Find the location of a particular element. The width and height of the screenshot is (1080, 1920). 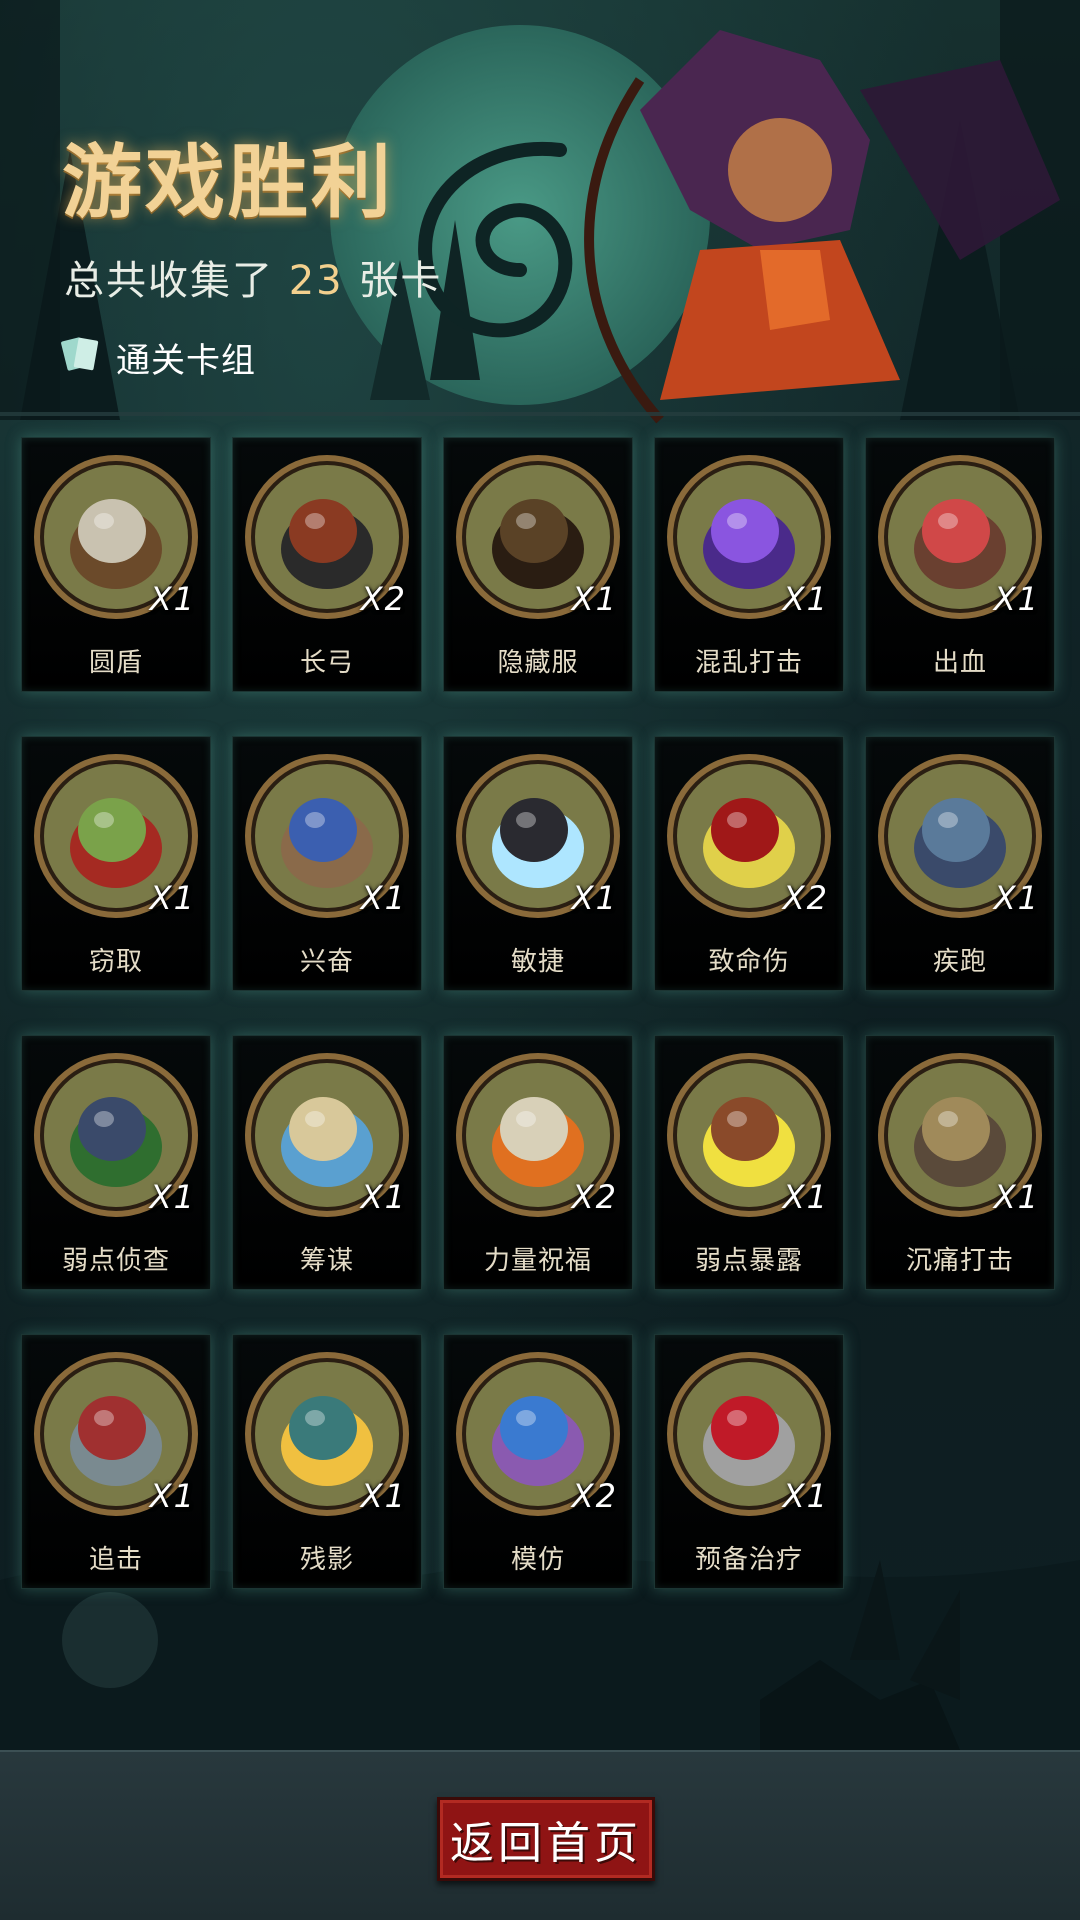

cards-icon is located at coordinates (81, 357).